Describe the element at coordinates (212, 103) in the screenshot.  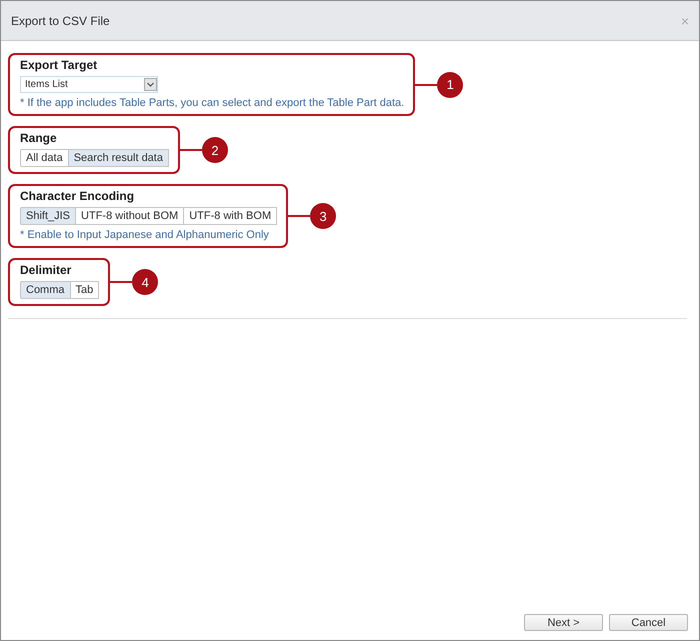
I see `hint-text: * If the app includes Table Parts, you can select and export the Table Part data.` at that location.